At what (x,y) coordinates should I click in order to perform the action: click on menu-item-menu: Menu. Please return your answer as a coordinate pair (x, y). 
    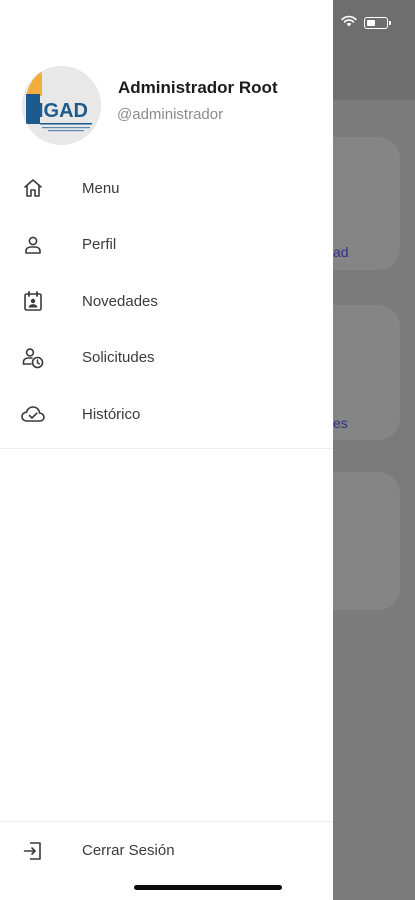
    Looking at the image, I should click on (166, 188).